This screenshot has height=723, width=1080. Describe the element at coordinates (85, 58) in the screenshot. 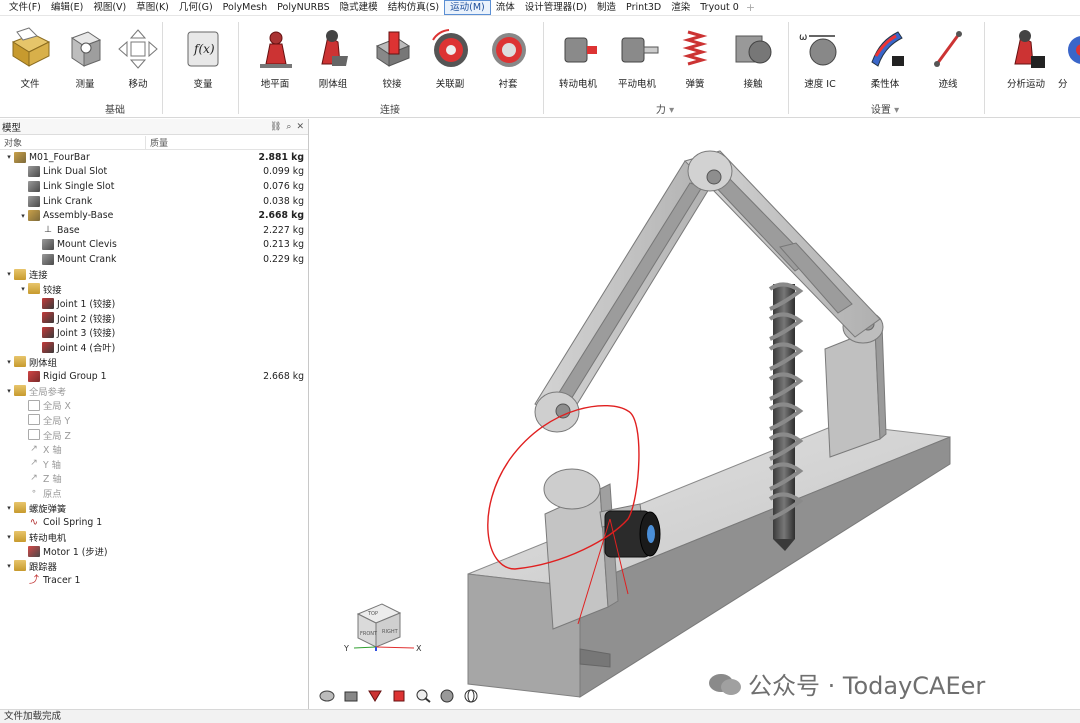

I see `measure-button: 测量` at that location.